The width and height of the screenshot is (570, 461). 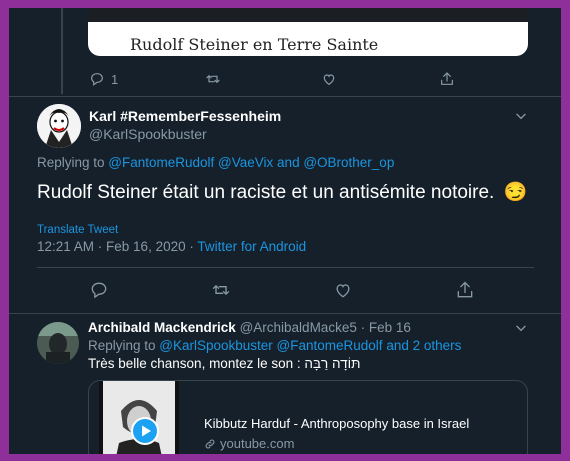 I want to click on reply-button: 1, so click(x=103, y=79).